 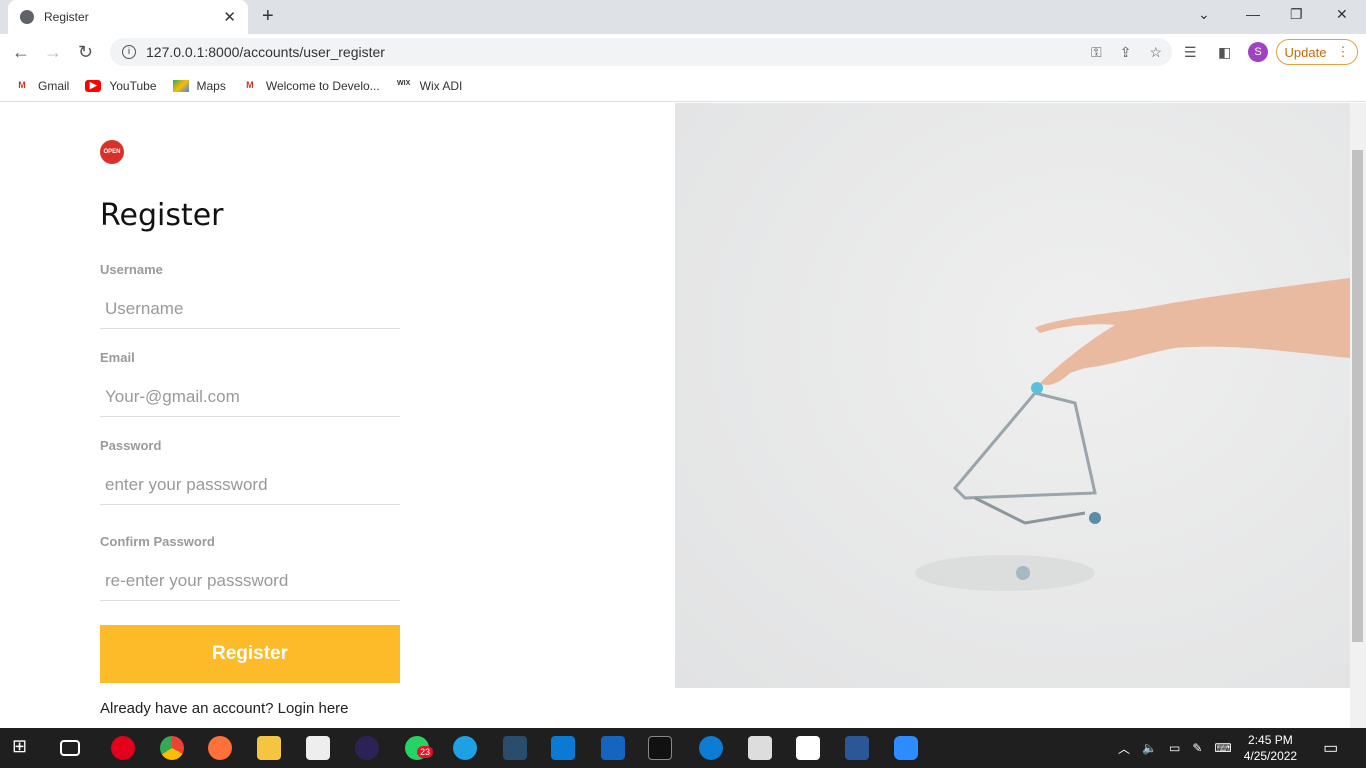 I want to click on date: 4/25/2022, so click(x=1270, y=756).